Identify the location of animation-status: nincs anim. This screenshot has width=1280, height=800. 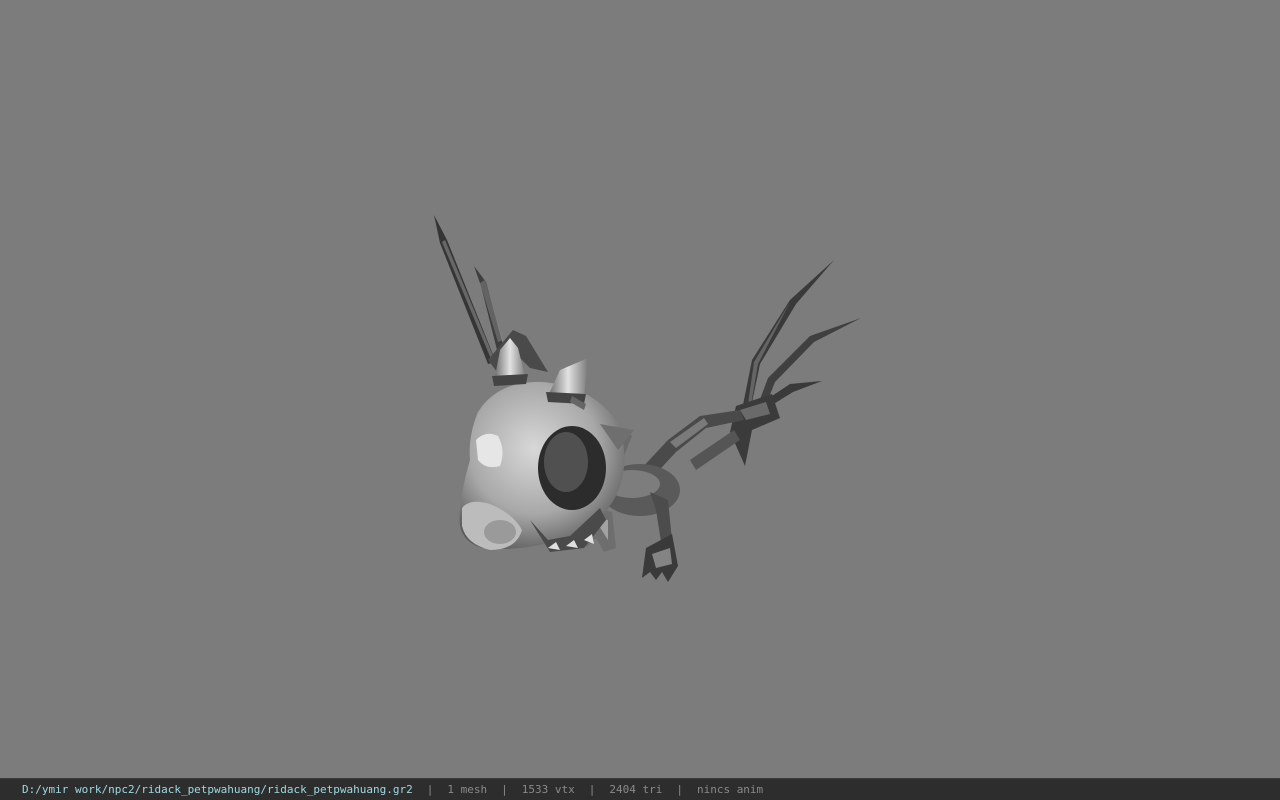
(730, 789).